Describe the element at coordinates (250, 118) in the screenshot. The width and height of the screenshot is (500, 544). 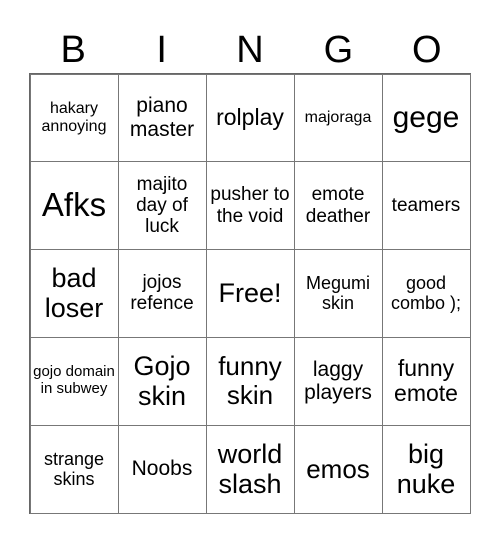
I see `bingo-cell: rolplay` at that location.